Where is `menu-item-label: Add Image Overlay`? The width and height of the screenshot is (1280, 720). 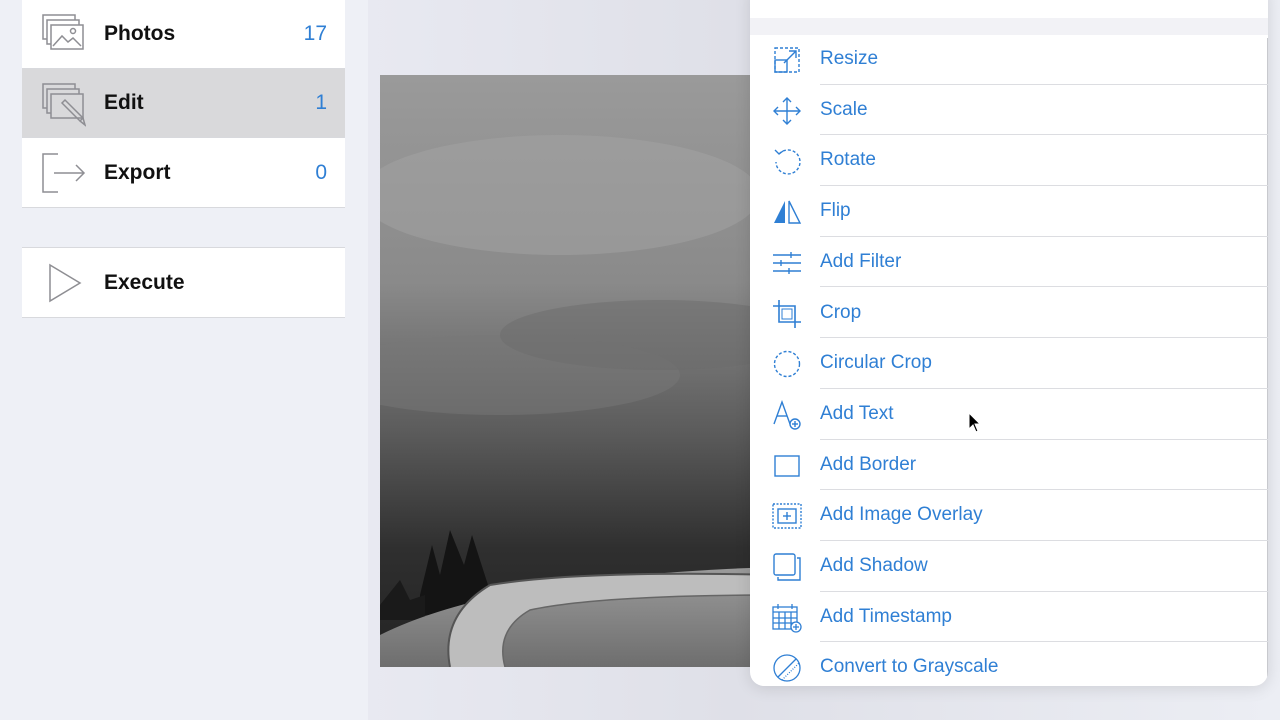
menu-item-label: Add Image Overlay is located at coordinates (901, 515).